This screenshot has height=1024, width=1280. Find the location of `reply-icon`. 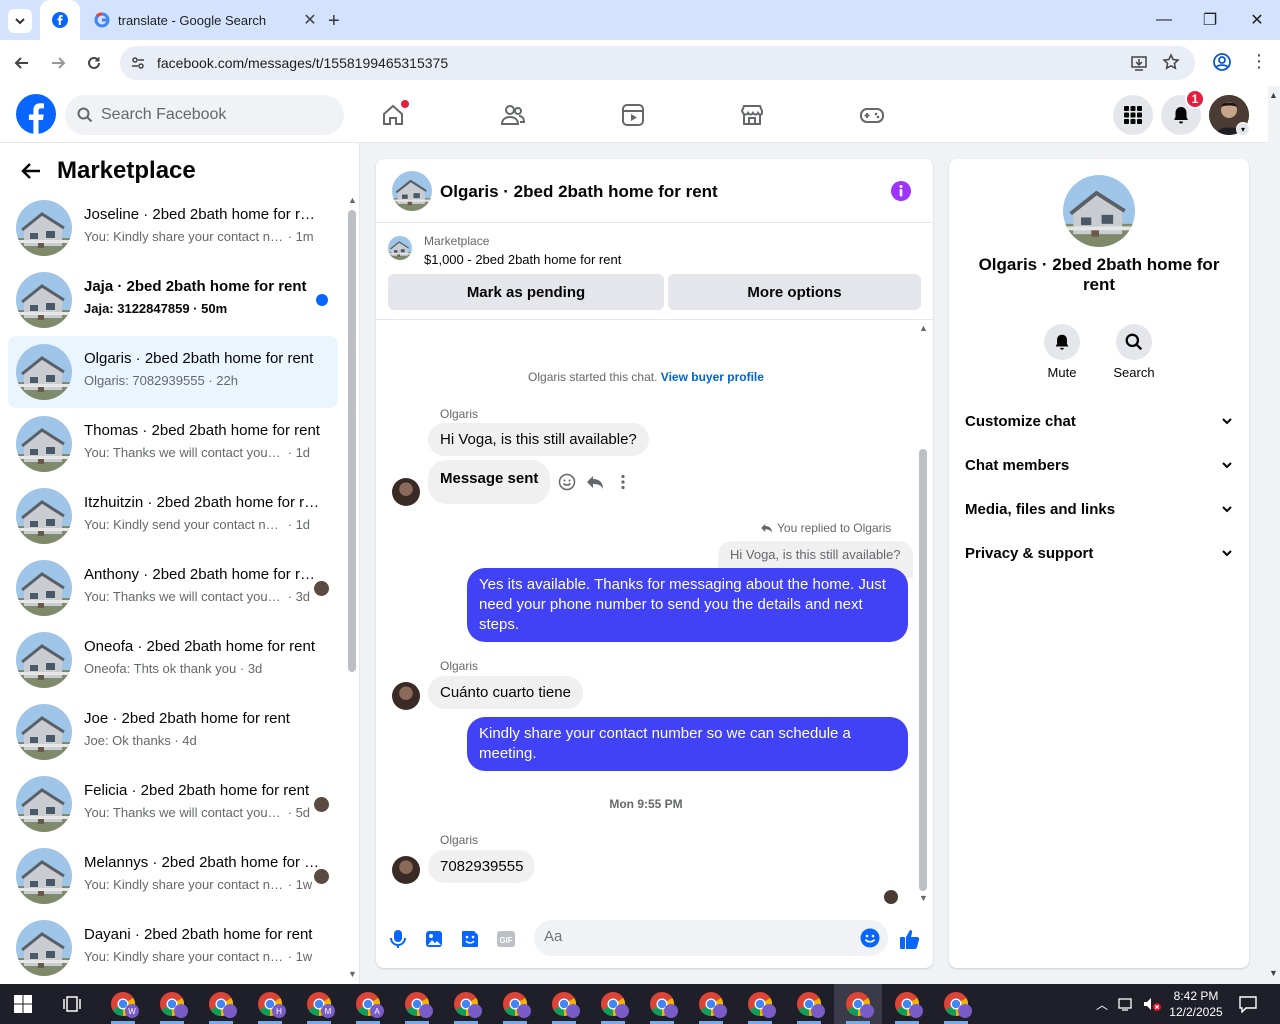

reply-icon is located at coordinates (595, 482).